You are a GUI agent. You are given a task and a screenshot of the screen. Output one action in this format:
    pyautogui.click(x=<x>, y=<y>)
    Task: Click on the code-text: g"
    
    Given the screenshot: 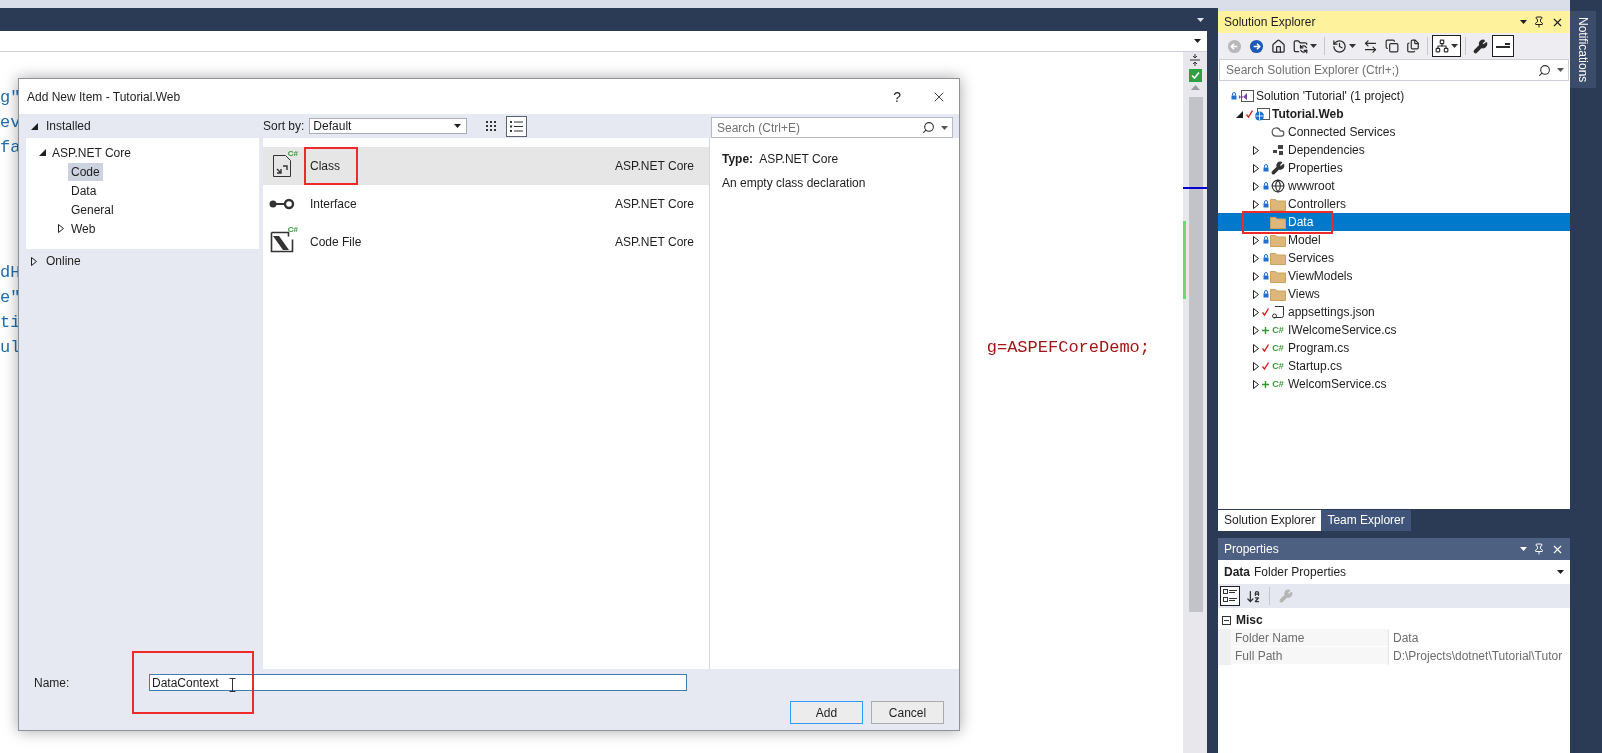 What is the action you would take?
    pyautogui.click(x=10, y=98)
    